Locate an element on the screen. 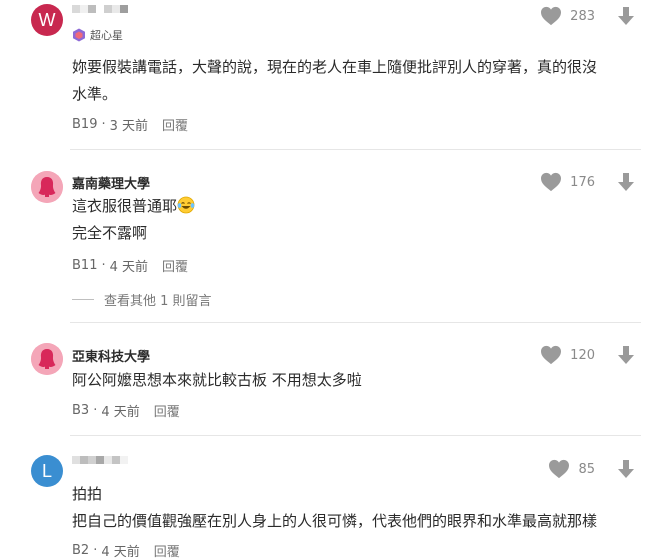 This screenshot has width=661, height=560. avatar-letter: W is located at coordinates (47, 19).